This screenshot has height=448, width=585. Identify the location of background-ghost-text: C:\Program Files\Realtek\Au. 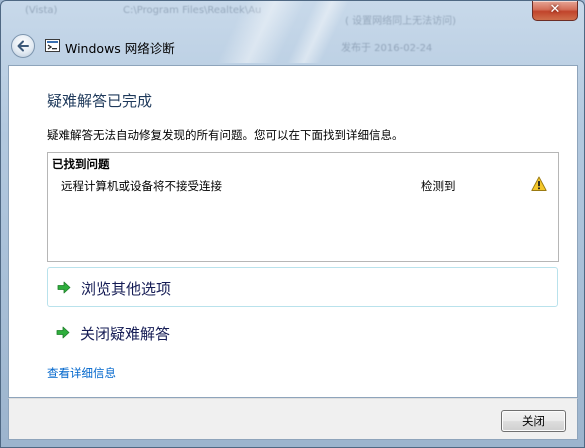
(192, 10).